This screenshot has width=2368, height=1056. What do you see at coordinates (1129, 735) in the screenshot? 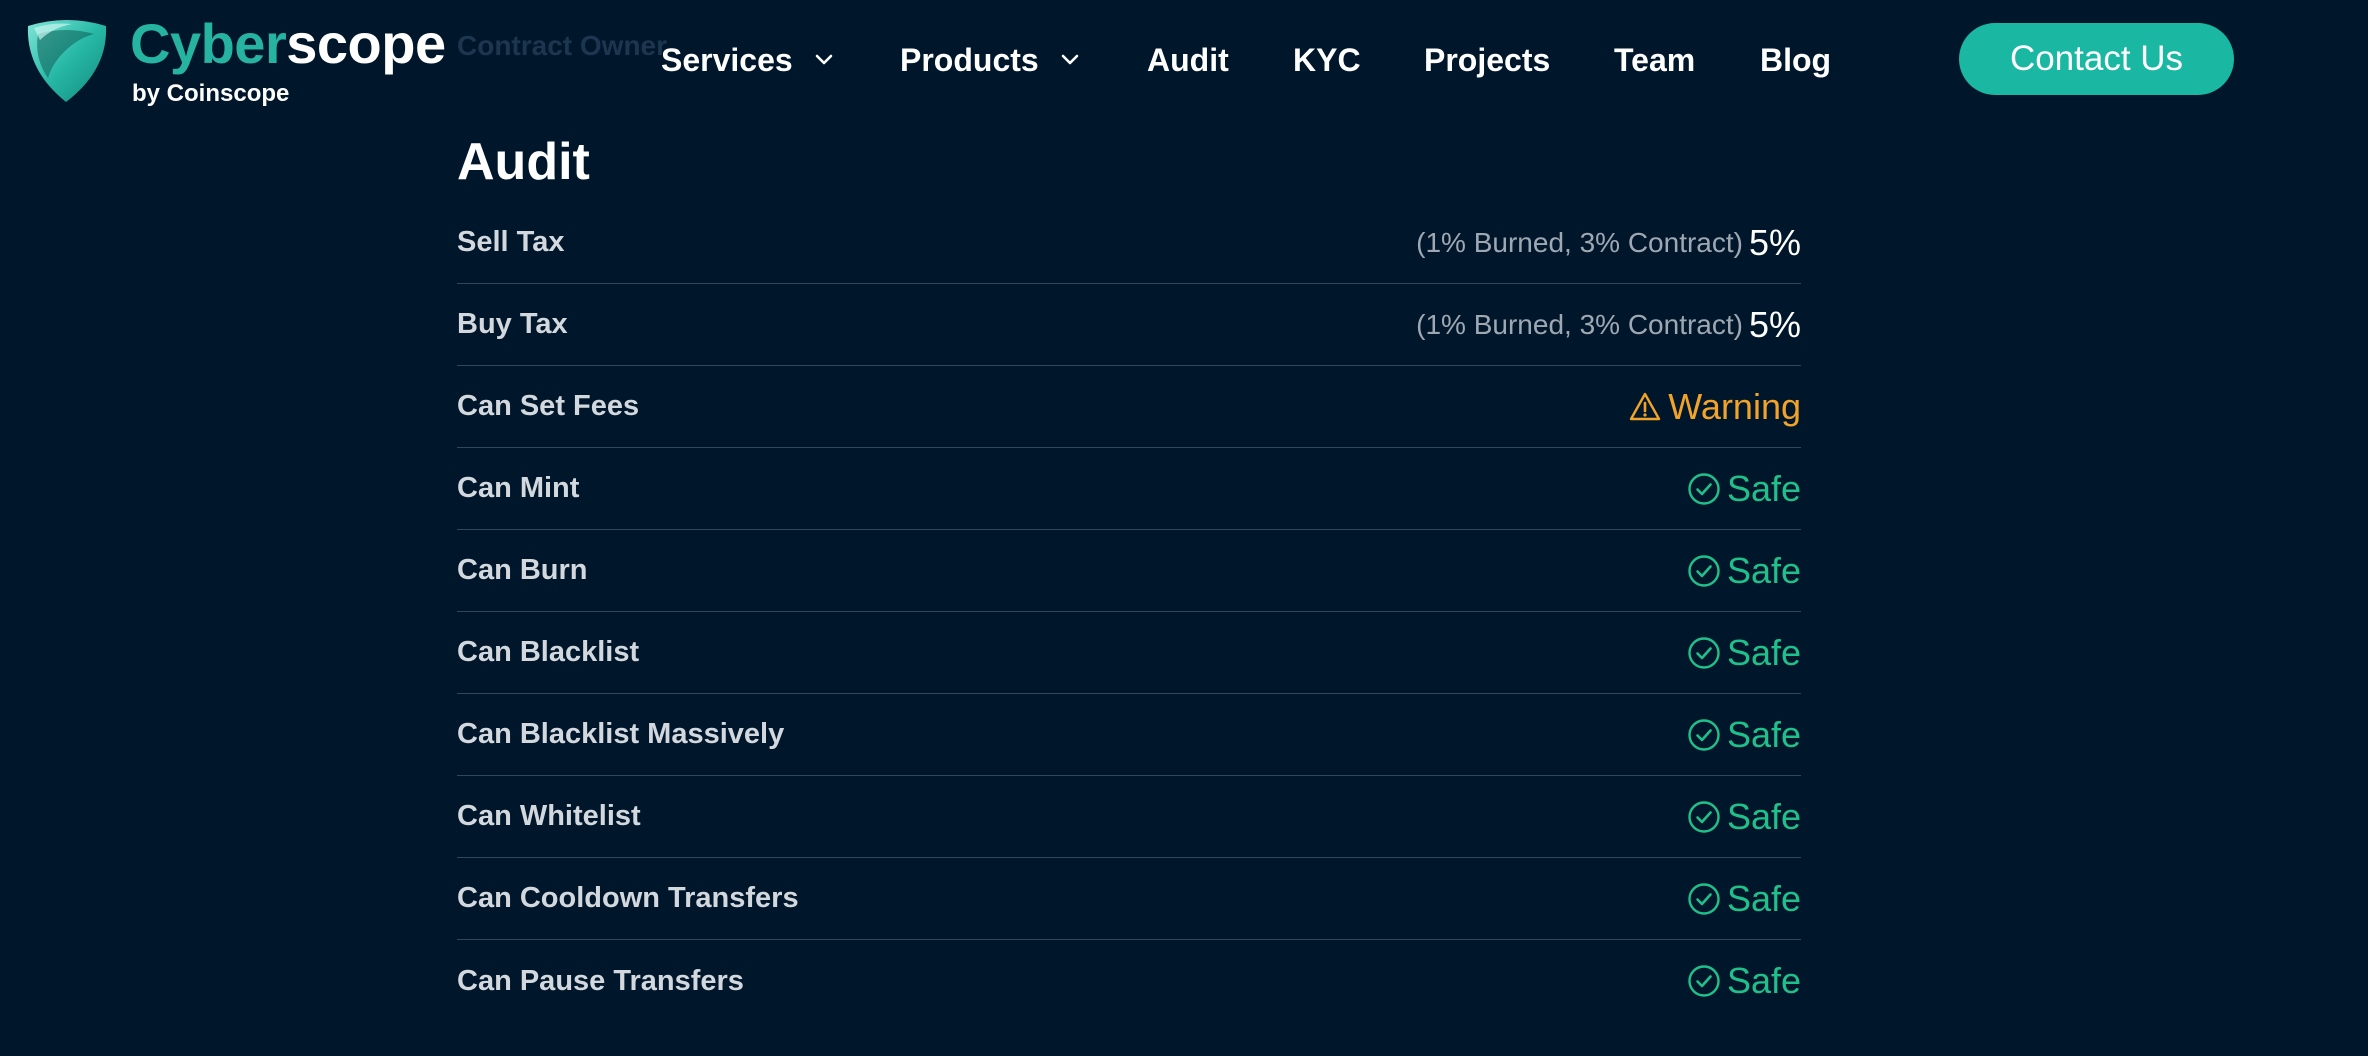
I see `audit-row-can-blacklist-massively: Can Blacklist Massively Safe` at bounding box center [1129, 735].